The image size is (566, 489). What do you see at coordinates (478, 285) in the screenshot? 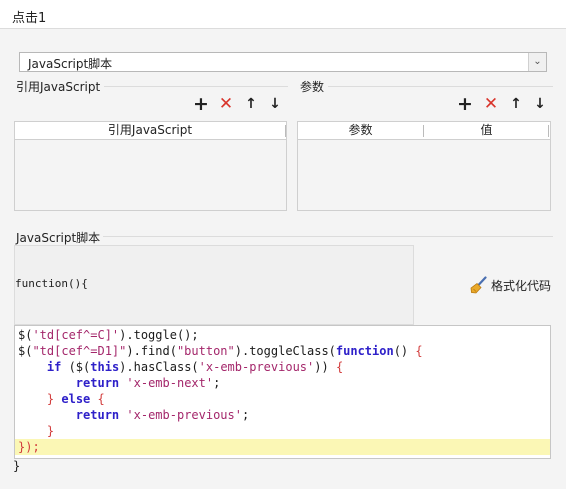
I see `broom-icon` at bounding box center [478, 285].